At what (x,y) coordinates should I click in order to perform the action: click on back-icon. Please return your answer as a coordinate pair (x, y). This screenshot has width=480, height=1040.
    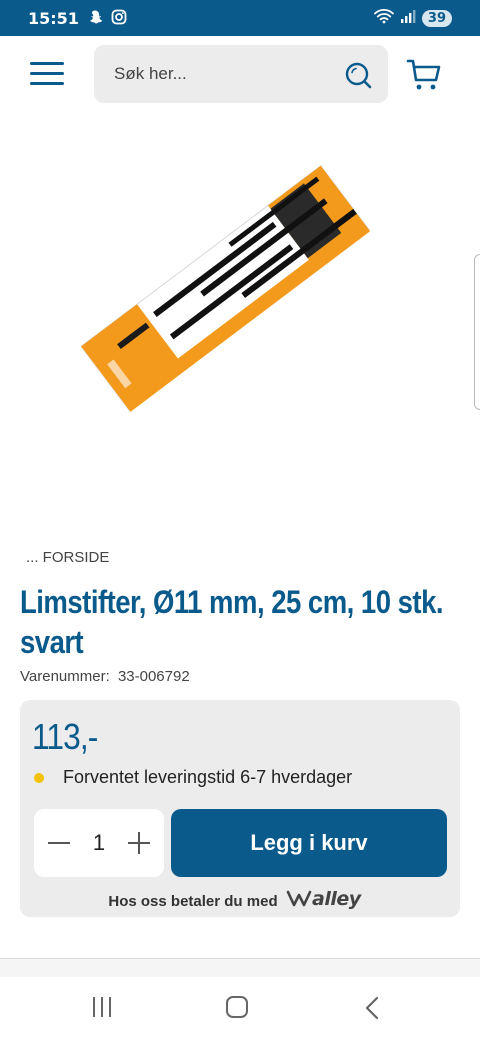
    Looking at the image, I should click on (372, 1008).